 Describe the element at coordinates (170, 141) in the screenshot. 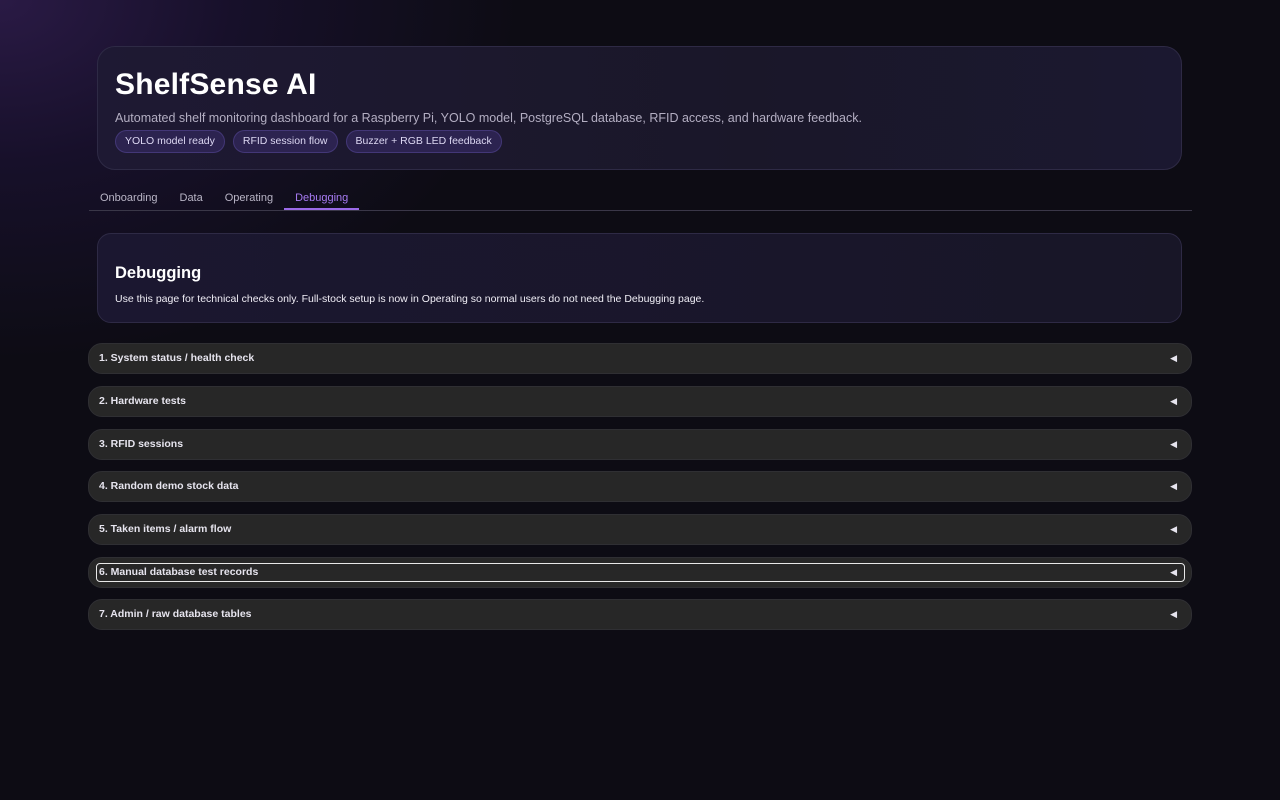

I see `badge-yolo-model: YOLO model ready` at that location.